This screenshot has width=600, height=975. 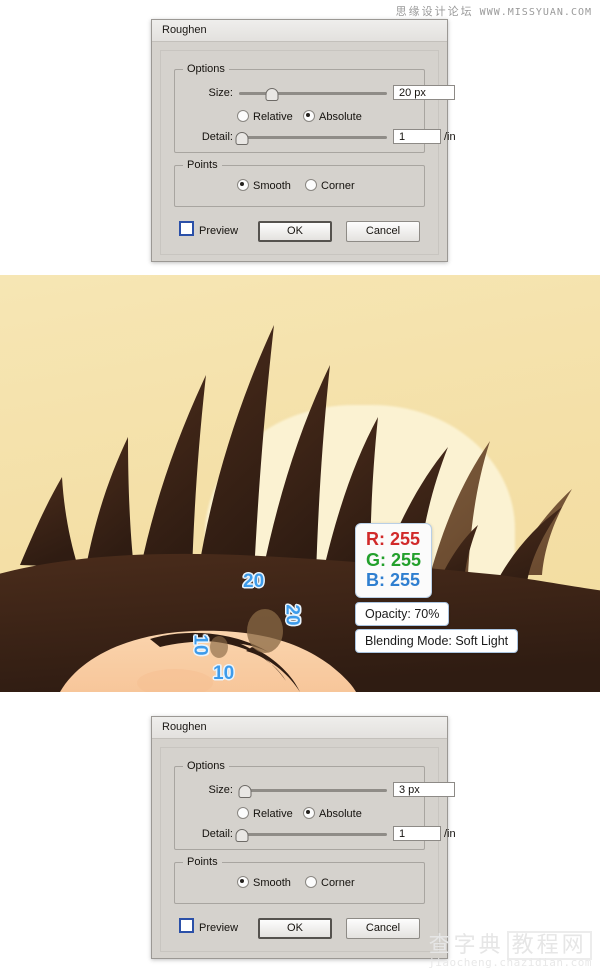 What do you see at coordinates (466, 946) in the screenshot?
I see `watermark-bottom-cn-1: 查字典` at bounding box center [466, 946].